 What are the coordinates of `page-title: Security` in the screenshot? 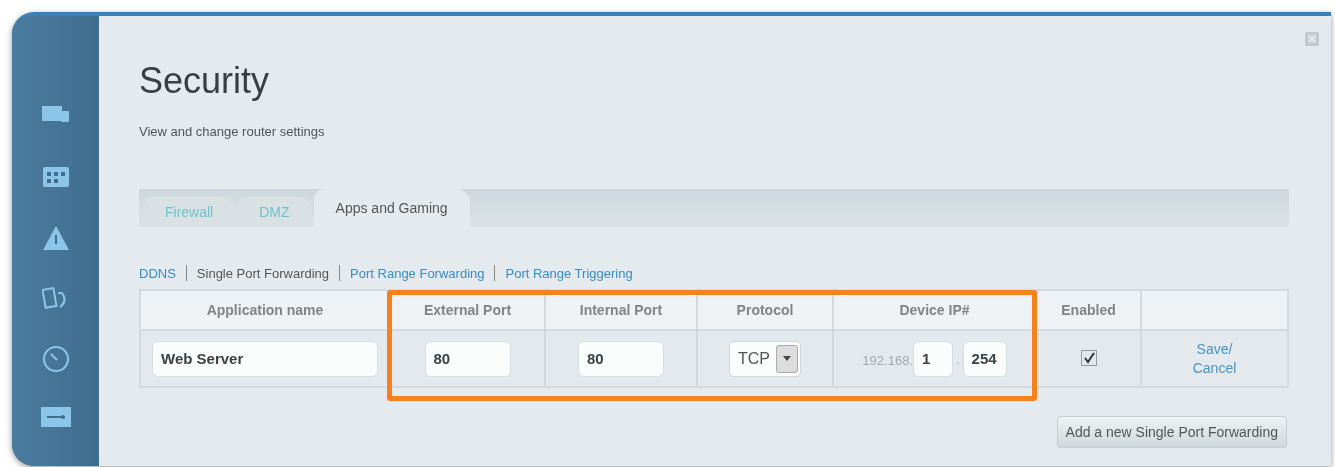 It's located at (205, 81).